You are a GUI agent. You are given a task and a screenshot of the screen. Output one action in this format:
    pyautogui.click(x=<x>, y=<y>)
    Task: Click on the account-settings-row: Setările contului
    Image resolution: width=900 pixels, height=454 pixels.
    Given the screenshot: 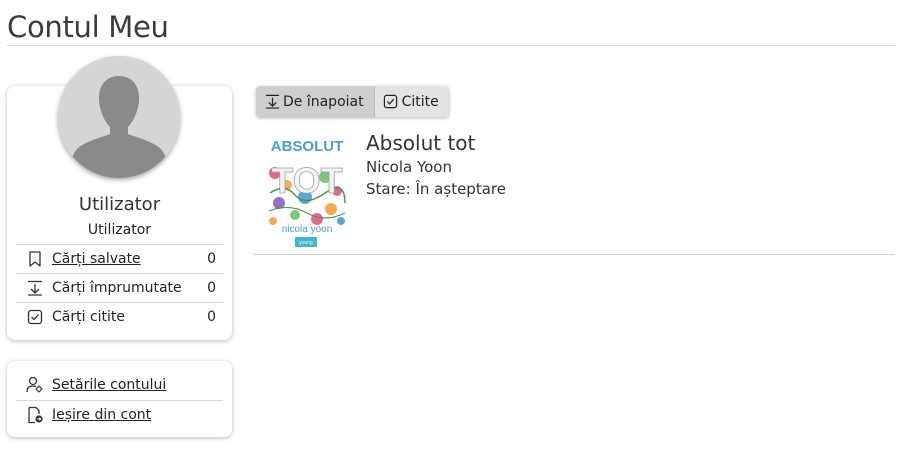 What is the action you would take?
    pyautogui.click(x=119, y=385)
    